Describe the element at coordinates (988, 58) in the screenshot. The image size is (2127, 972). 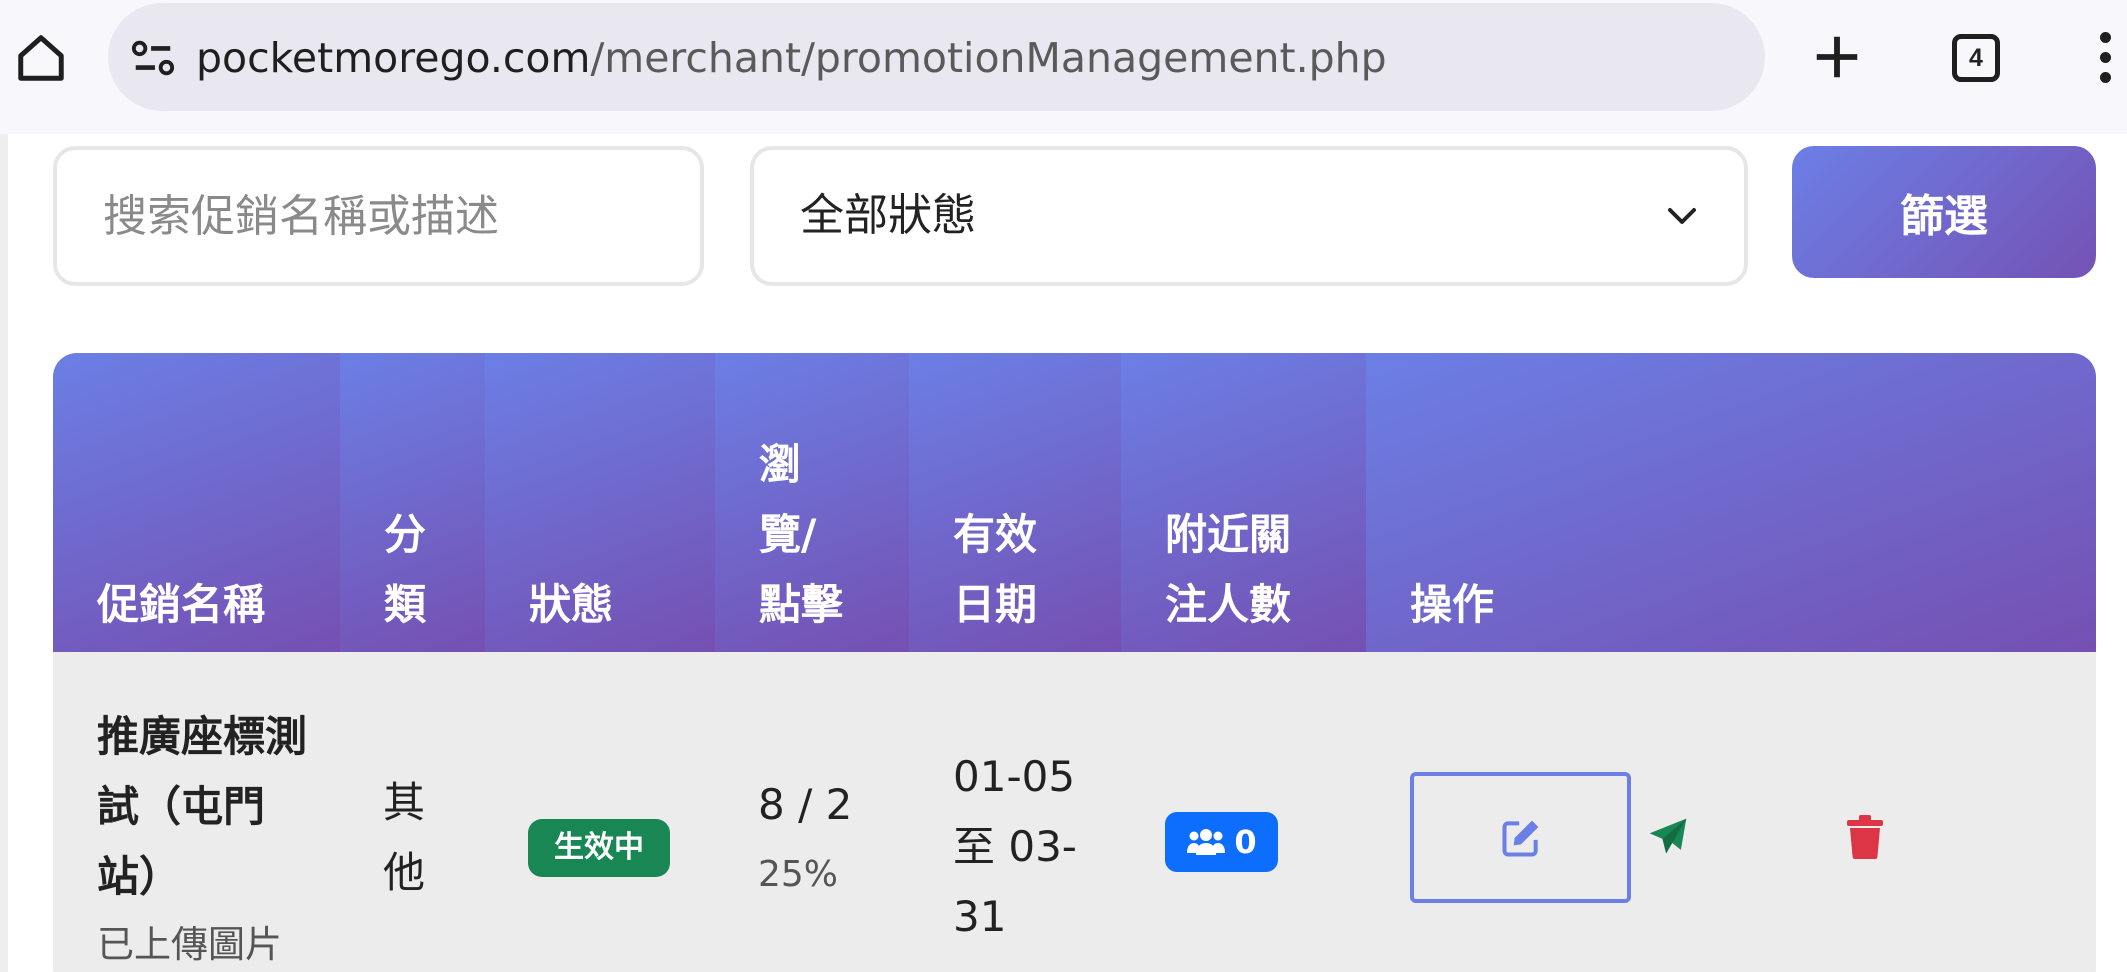
I see `url-path: /merchant/promotionManagement.php` at that location.